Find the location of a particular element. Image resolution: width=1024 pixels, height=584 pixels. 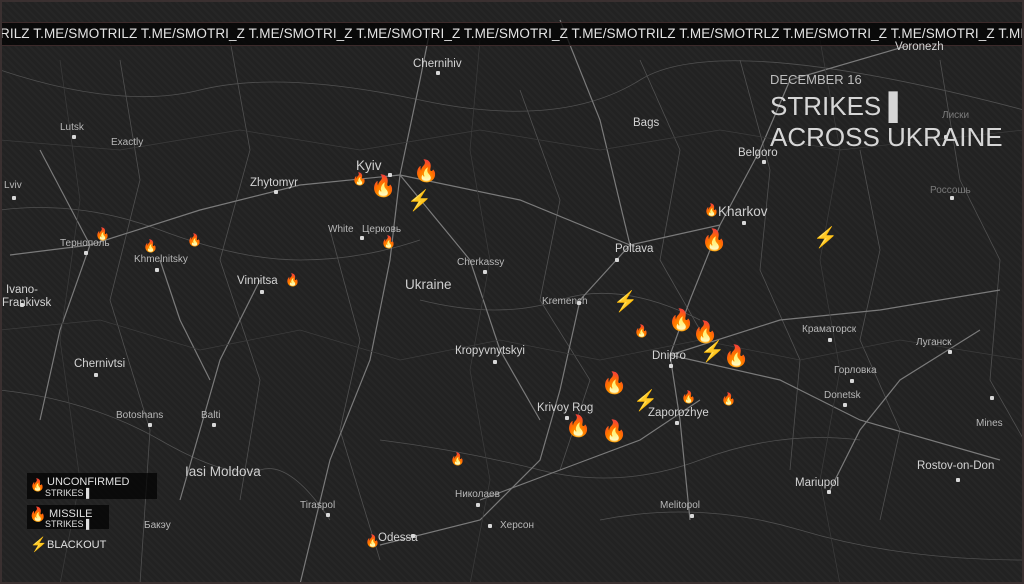

city-label-bakau: Бакэу is located at coordinates (157, 525).